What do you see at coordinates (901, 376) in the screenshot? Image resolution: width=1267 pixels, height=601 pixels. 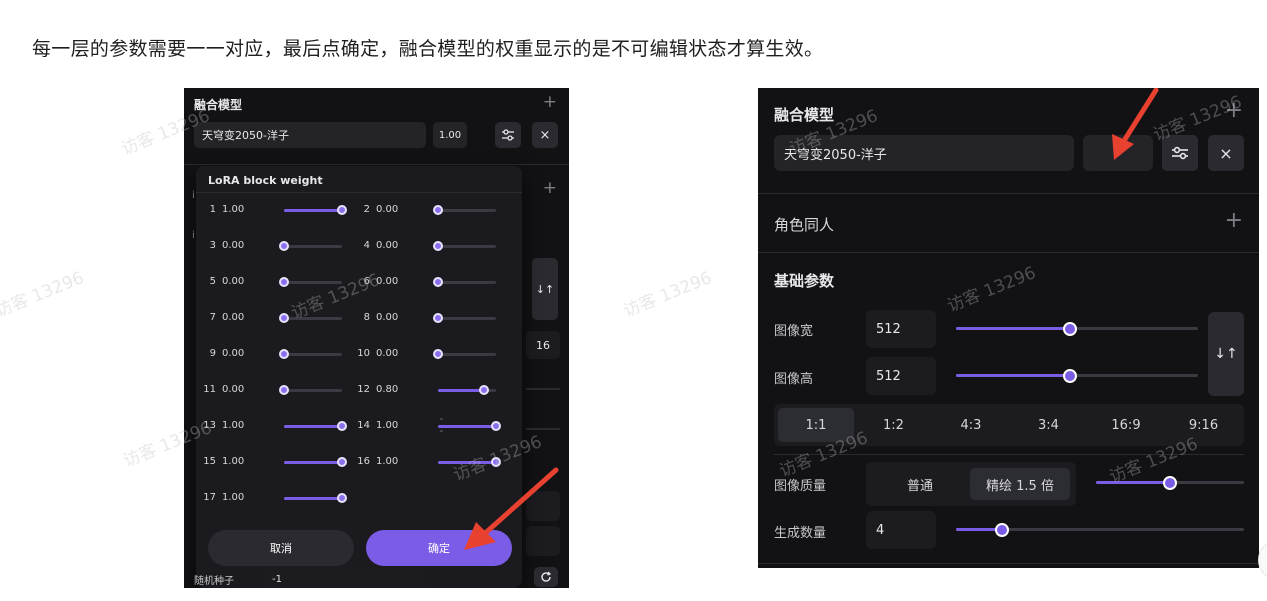 I see `image-height-input: 512` at bounding box center [901, 376].